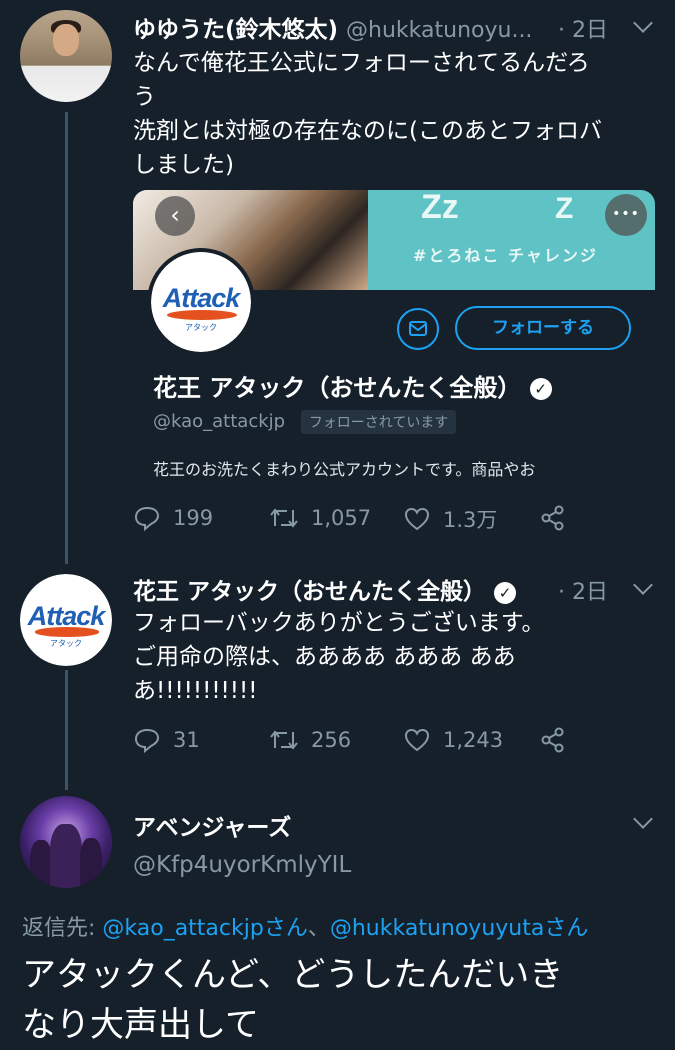  I want to click on card-bio: 花王のお洗たくまわり公式アカウントです。商品やお, so click(344, 469).